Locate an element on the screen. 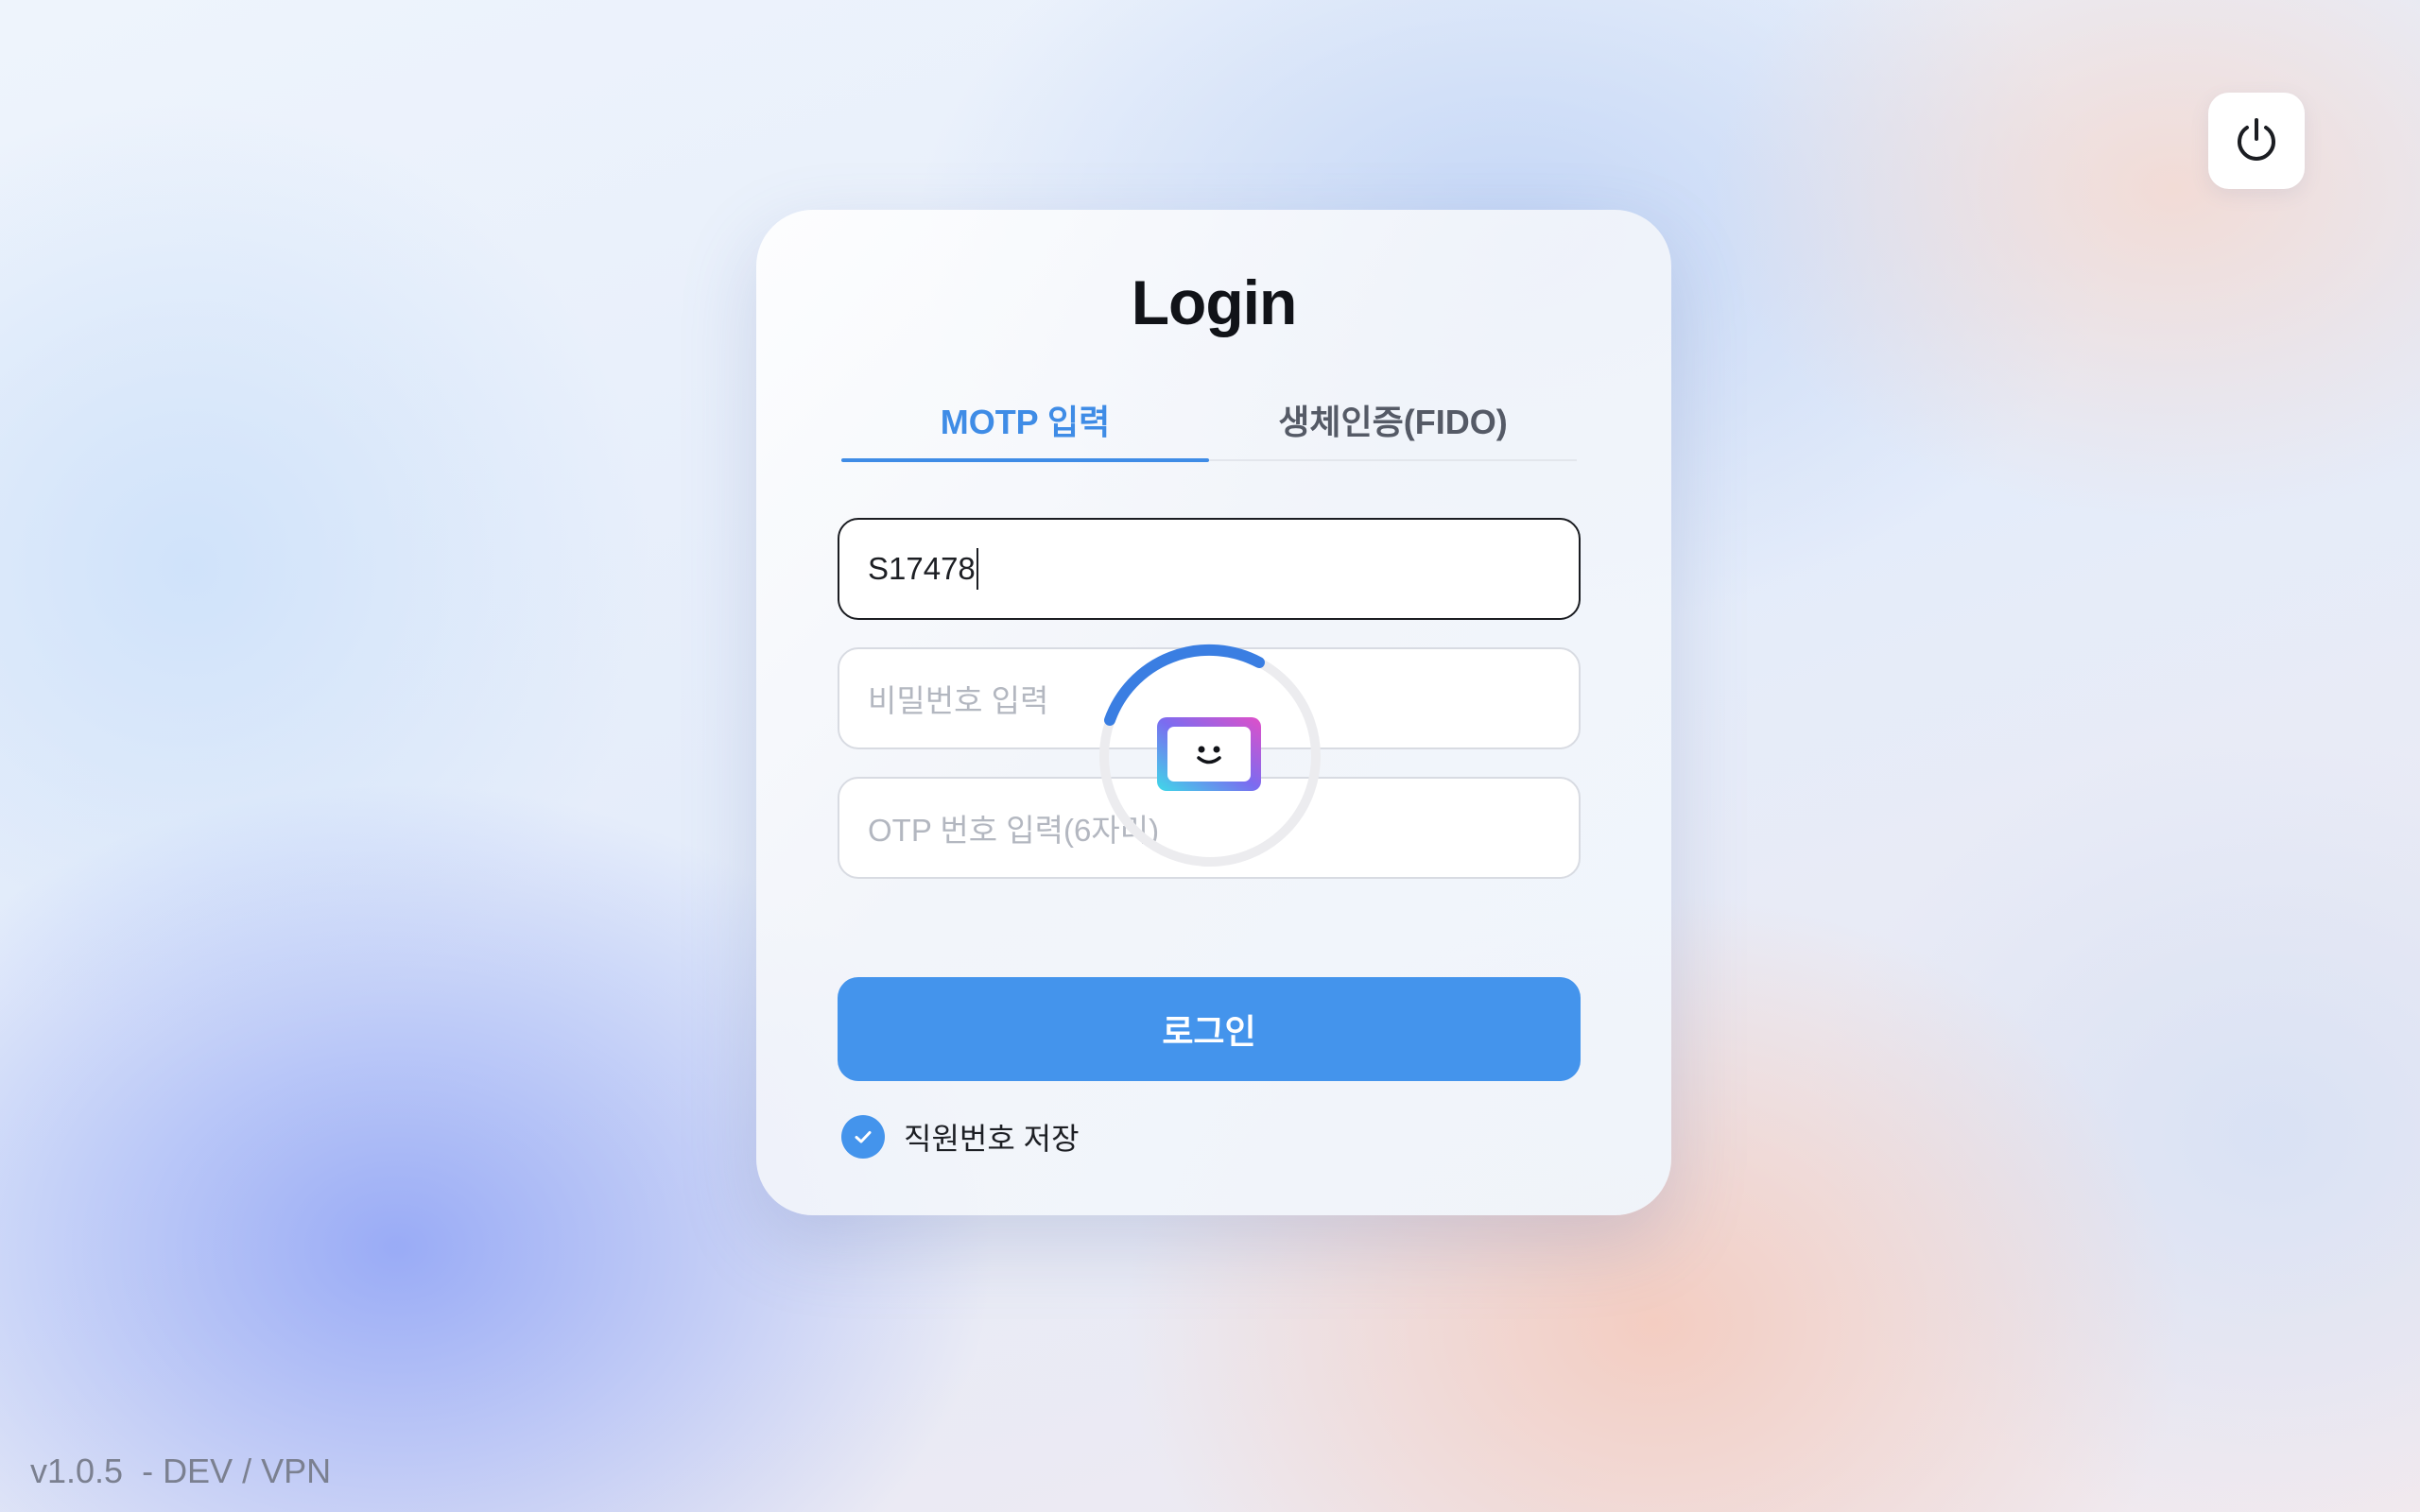  remember-id-checkbox: 직원번호 저장 is located at coordinates (960, 1137).